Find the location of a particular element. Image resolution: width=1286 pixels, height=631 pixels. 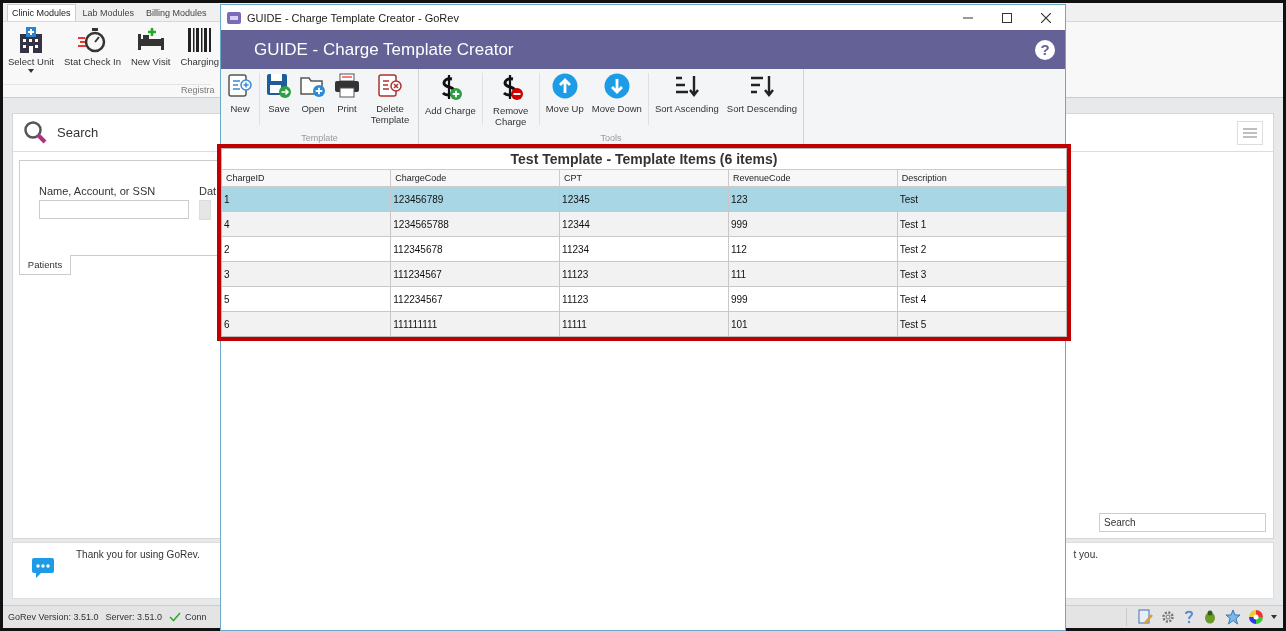

check-icon is located at coordinates (175, 617).